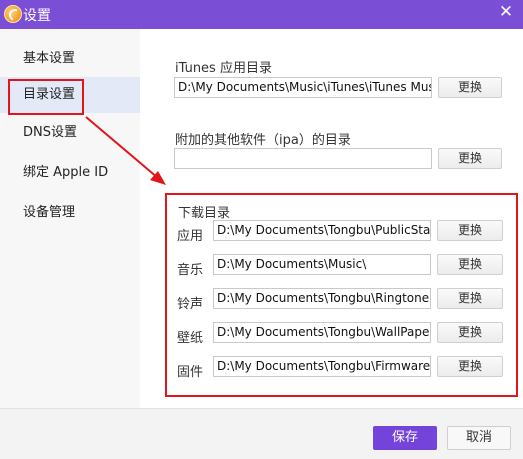  What do you see at coordinates (263, 140) in the screenshot?
I see `ipa-directory-label: 附加的其他软件（ipa）的目录` at bounding box center [263, 140].